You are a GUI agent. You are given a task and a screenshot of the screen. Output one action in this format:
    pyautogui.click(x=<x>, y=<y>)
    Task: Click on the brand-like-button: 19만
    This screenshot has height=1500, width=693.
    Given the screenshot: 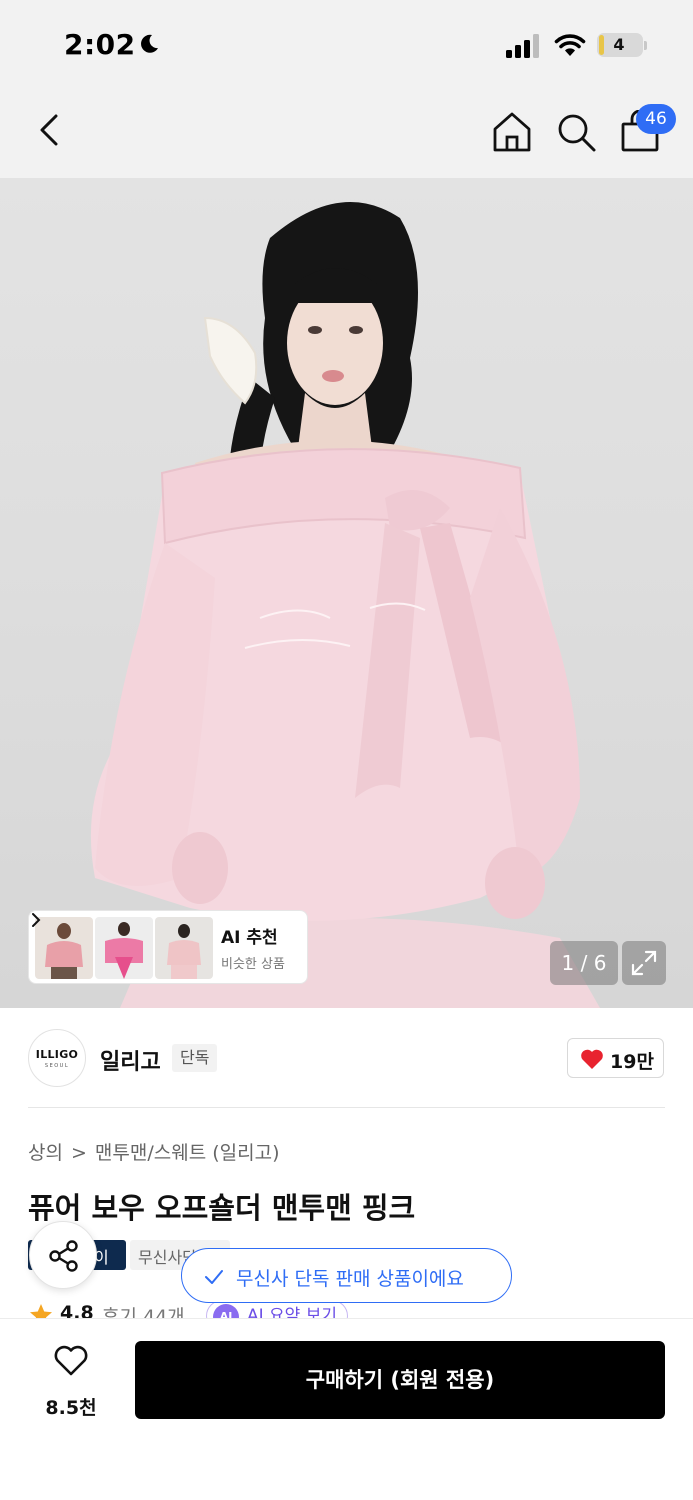 What is the action you would take?
    pyautogui.click(x=615, y=1058)
    